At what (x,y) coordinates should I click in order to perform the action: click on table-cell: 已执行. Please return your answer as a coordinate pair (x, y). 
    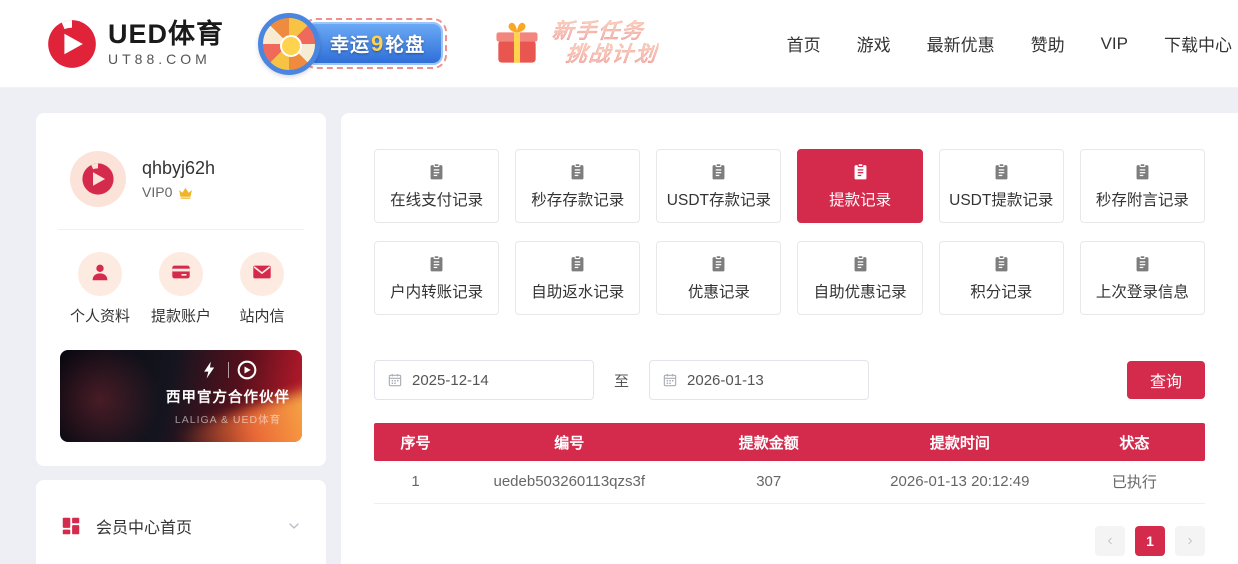
    Looking at the image, I should click on (1134, 482).